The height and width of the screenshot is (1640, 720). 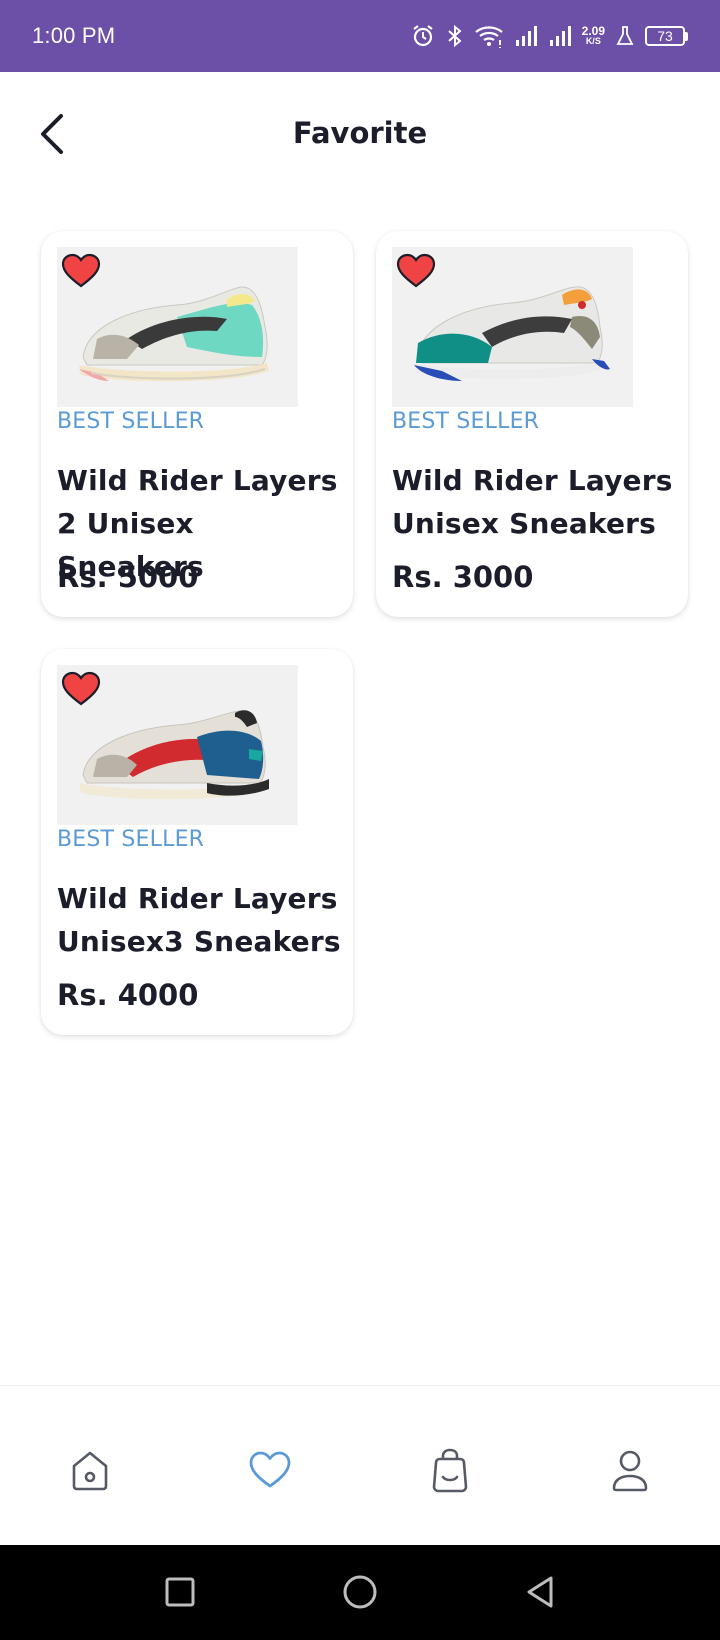 I want to click on product-price: Rs. 4000, so click(x=128, y=995).